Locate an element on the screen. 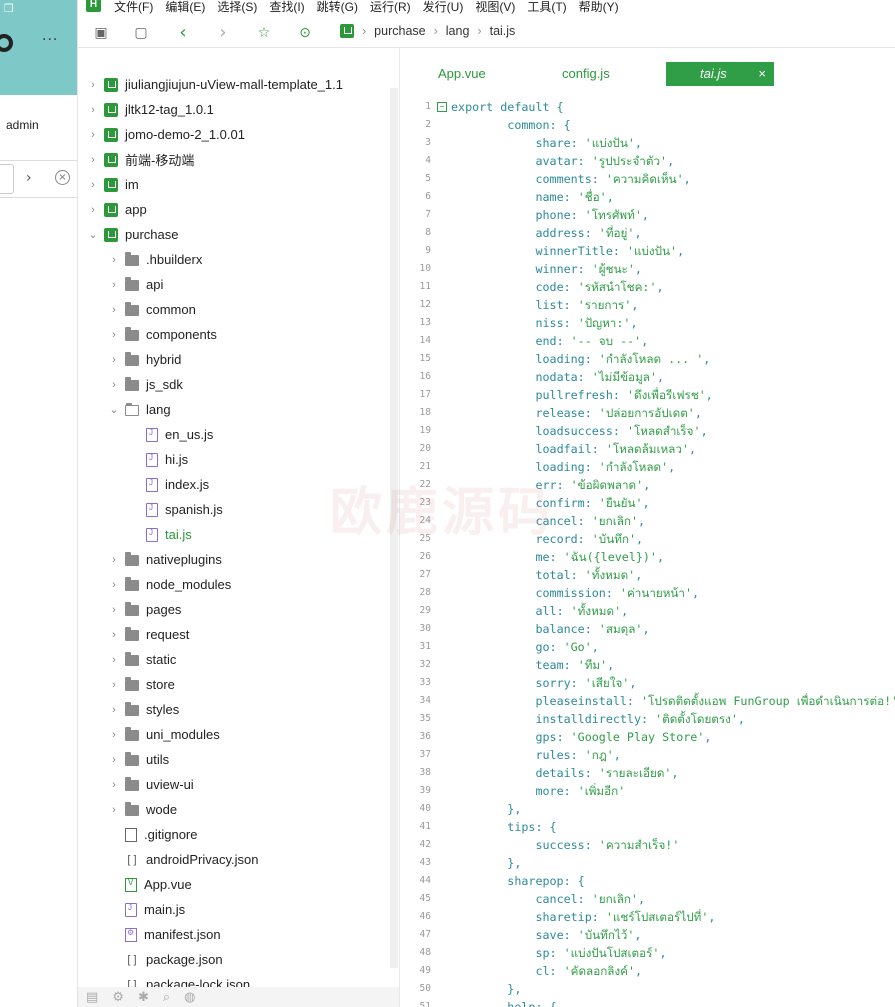 The image size is (895, 1007). globe-icon: ◍ is located at coordinates (189, 997).